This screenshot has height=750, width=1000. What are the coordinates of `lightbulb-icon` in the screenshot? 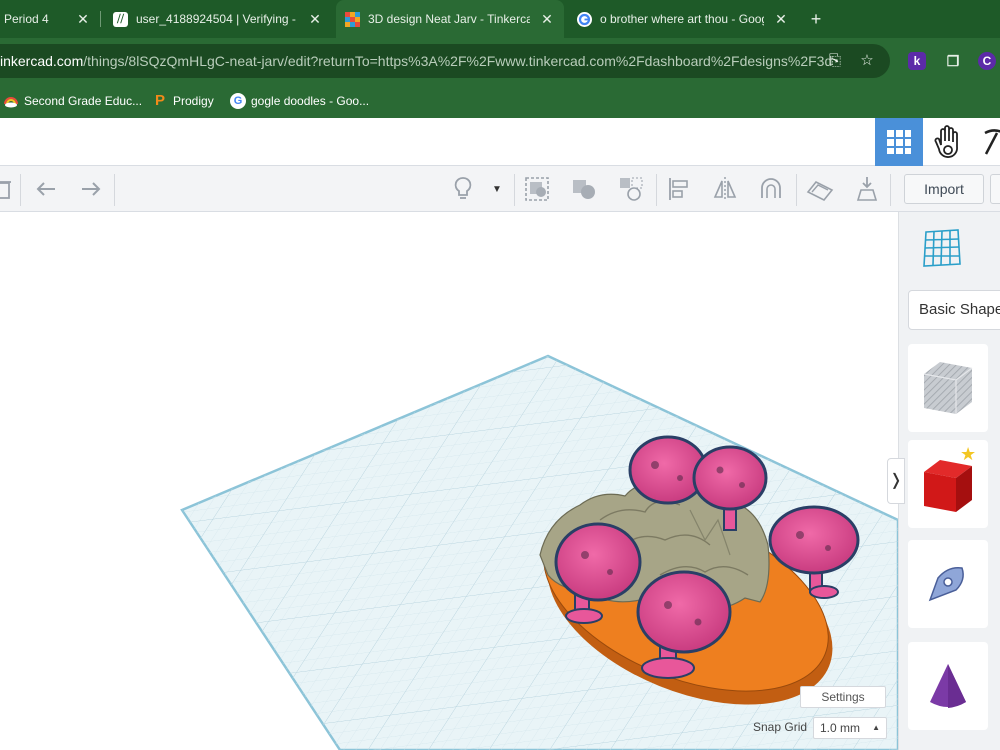 It's located at (463, 189).